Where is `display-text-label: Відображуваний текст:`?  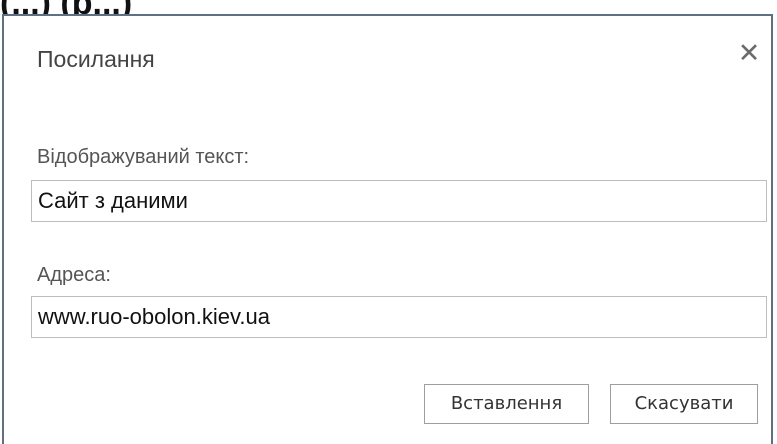
display-text-label: Відображуваний текст: is located at coordinates (143, 157).